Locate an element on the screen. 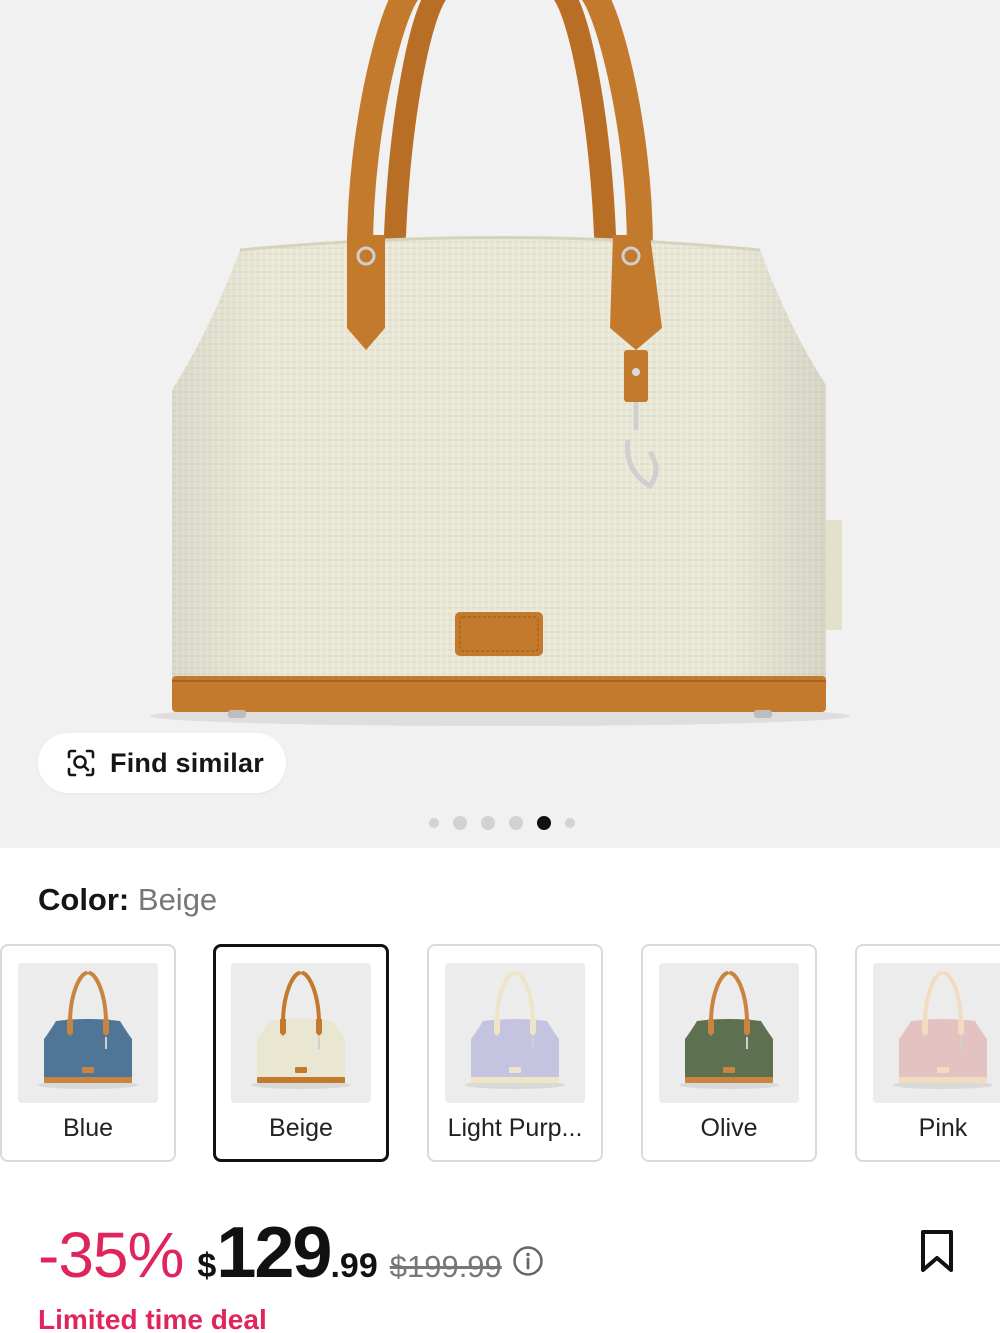  color-heading-key: Color: is located at coordinates (84, 899).